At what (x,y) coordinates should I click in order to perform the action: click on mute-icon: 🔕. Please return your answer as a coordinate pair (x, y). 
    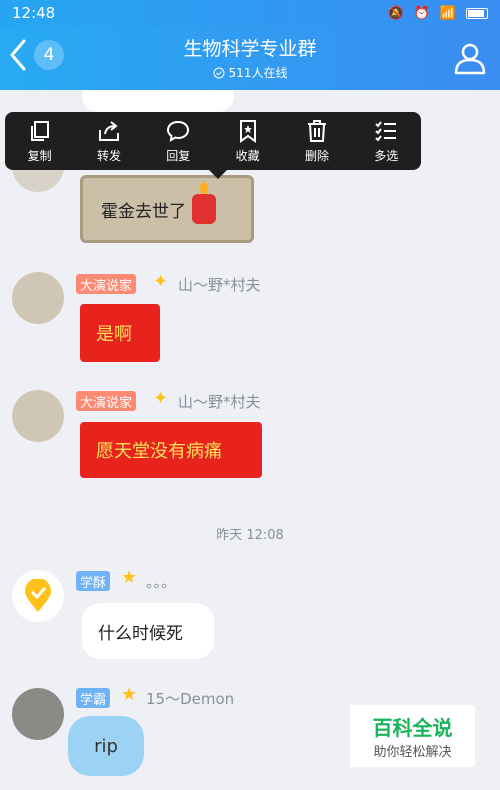
    Looking at the image, I should click on (395, 13).